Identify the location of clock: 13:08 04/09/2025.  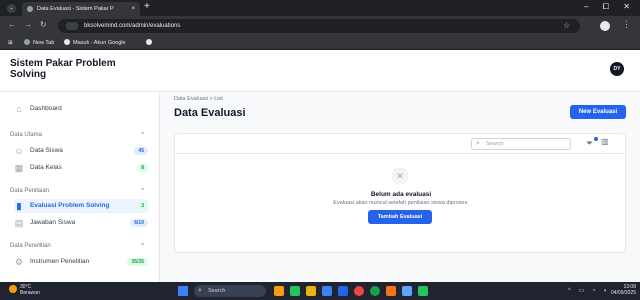
(622, 290).